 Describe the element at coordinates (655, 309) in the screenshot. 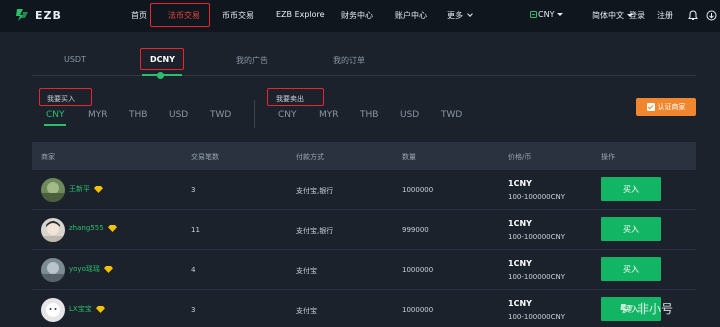

I see `watermark-text: 非小号` at that location.